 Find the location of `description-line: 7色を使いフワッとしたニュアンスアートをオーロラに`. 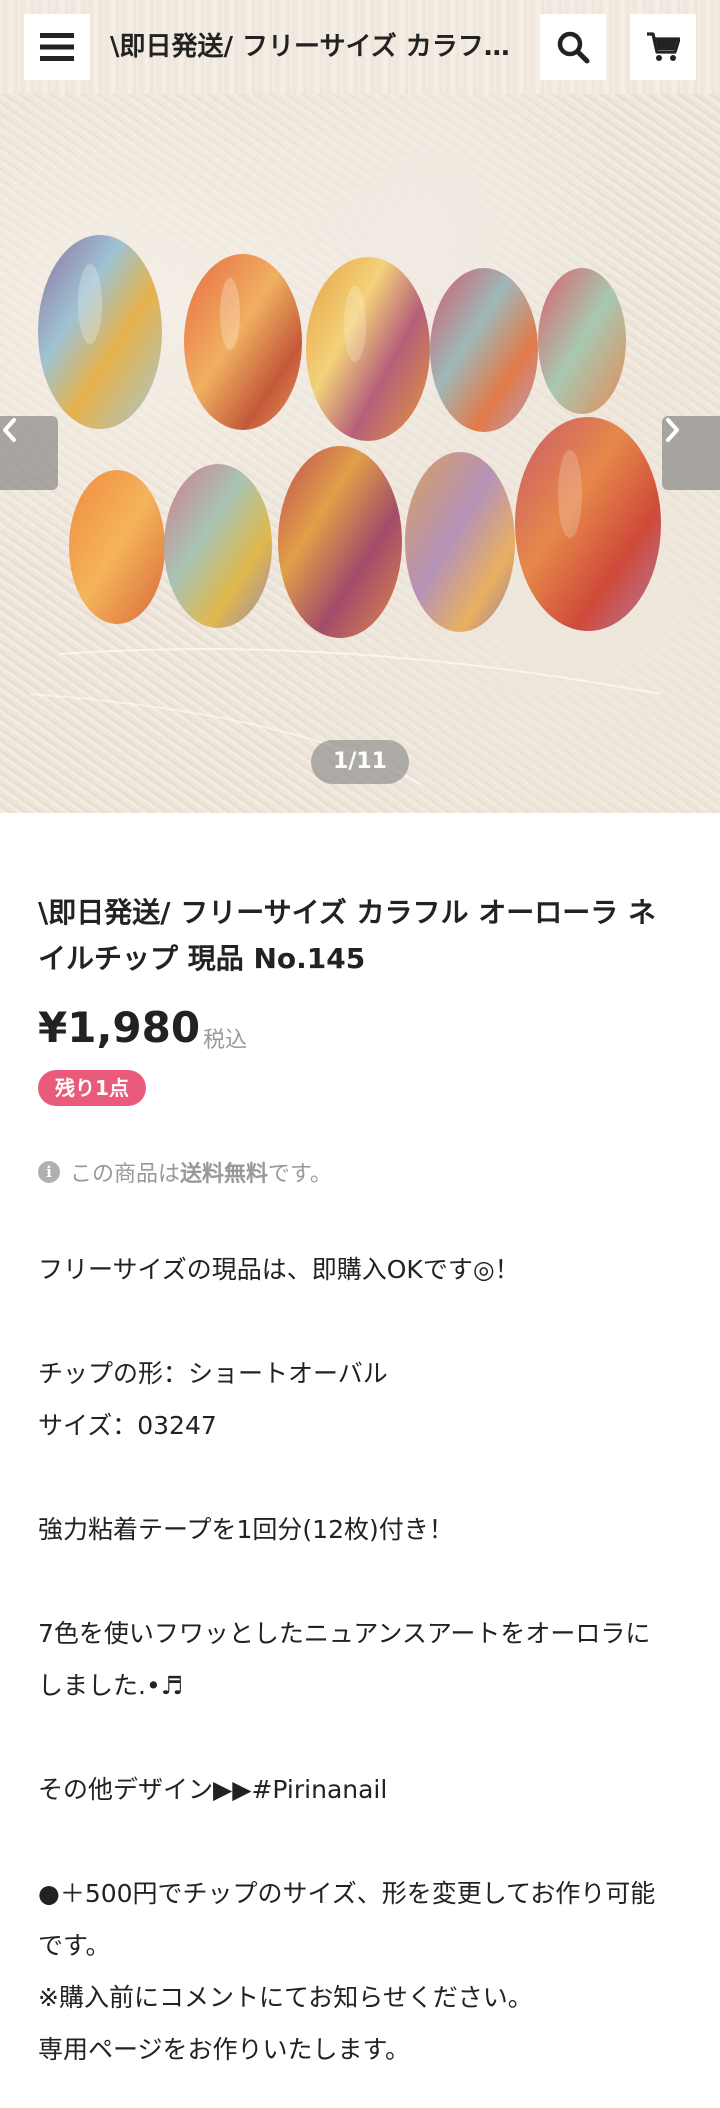

description-line: 7色を使いフワッとしたニュアンスアートをオーロラに is located at coordinates (344, 1633).